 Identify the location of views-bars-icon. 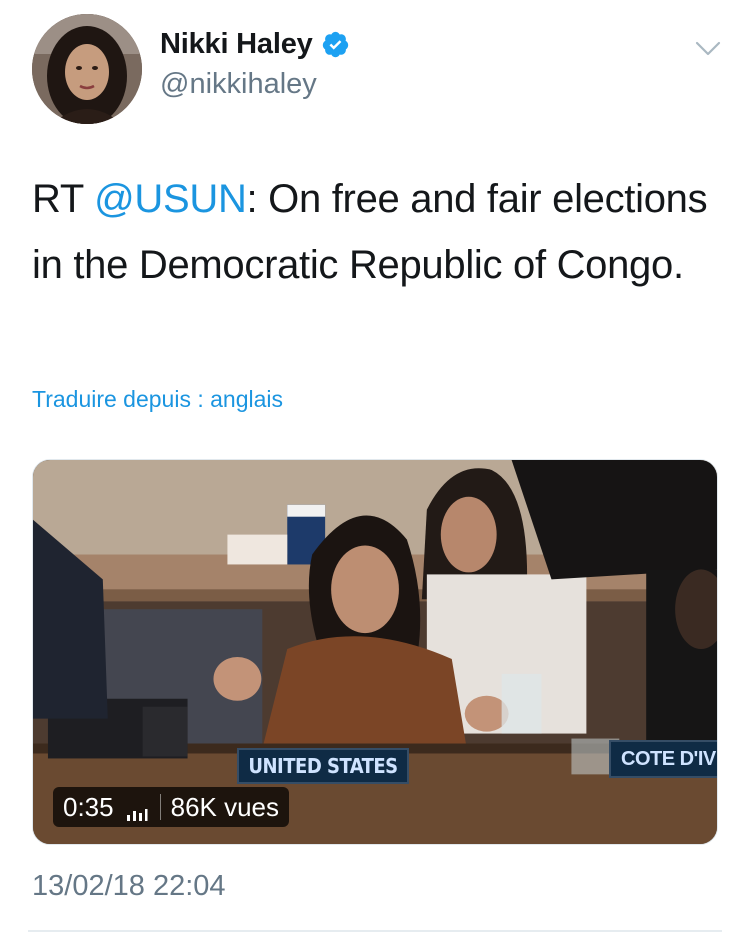
(137, 809).